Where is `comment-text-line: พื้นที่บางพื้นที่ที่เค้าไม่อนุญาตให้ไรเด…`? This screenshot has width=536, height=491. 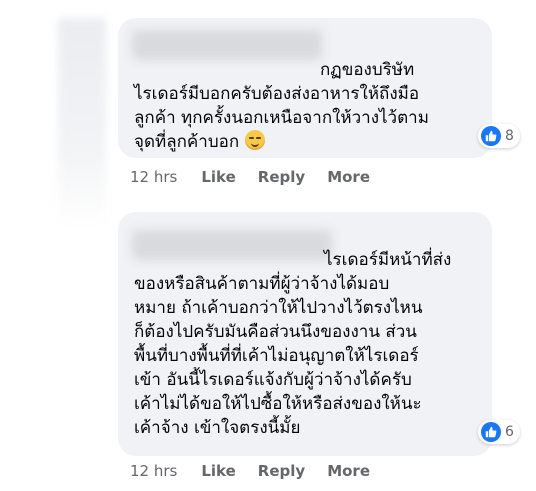 comment-text-line: พื้นที่บางพื้นที่ที่เค้าไม่อนุญาตให้ไรเด… is located at coordinates (276, 356).